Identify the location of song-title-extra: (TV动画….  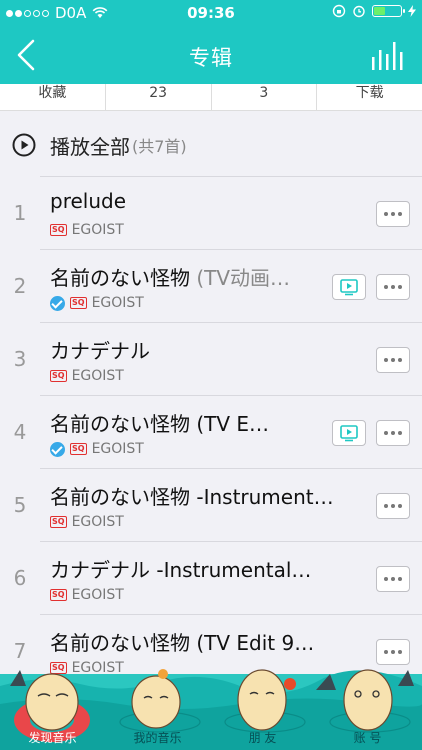
(243, 278).